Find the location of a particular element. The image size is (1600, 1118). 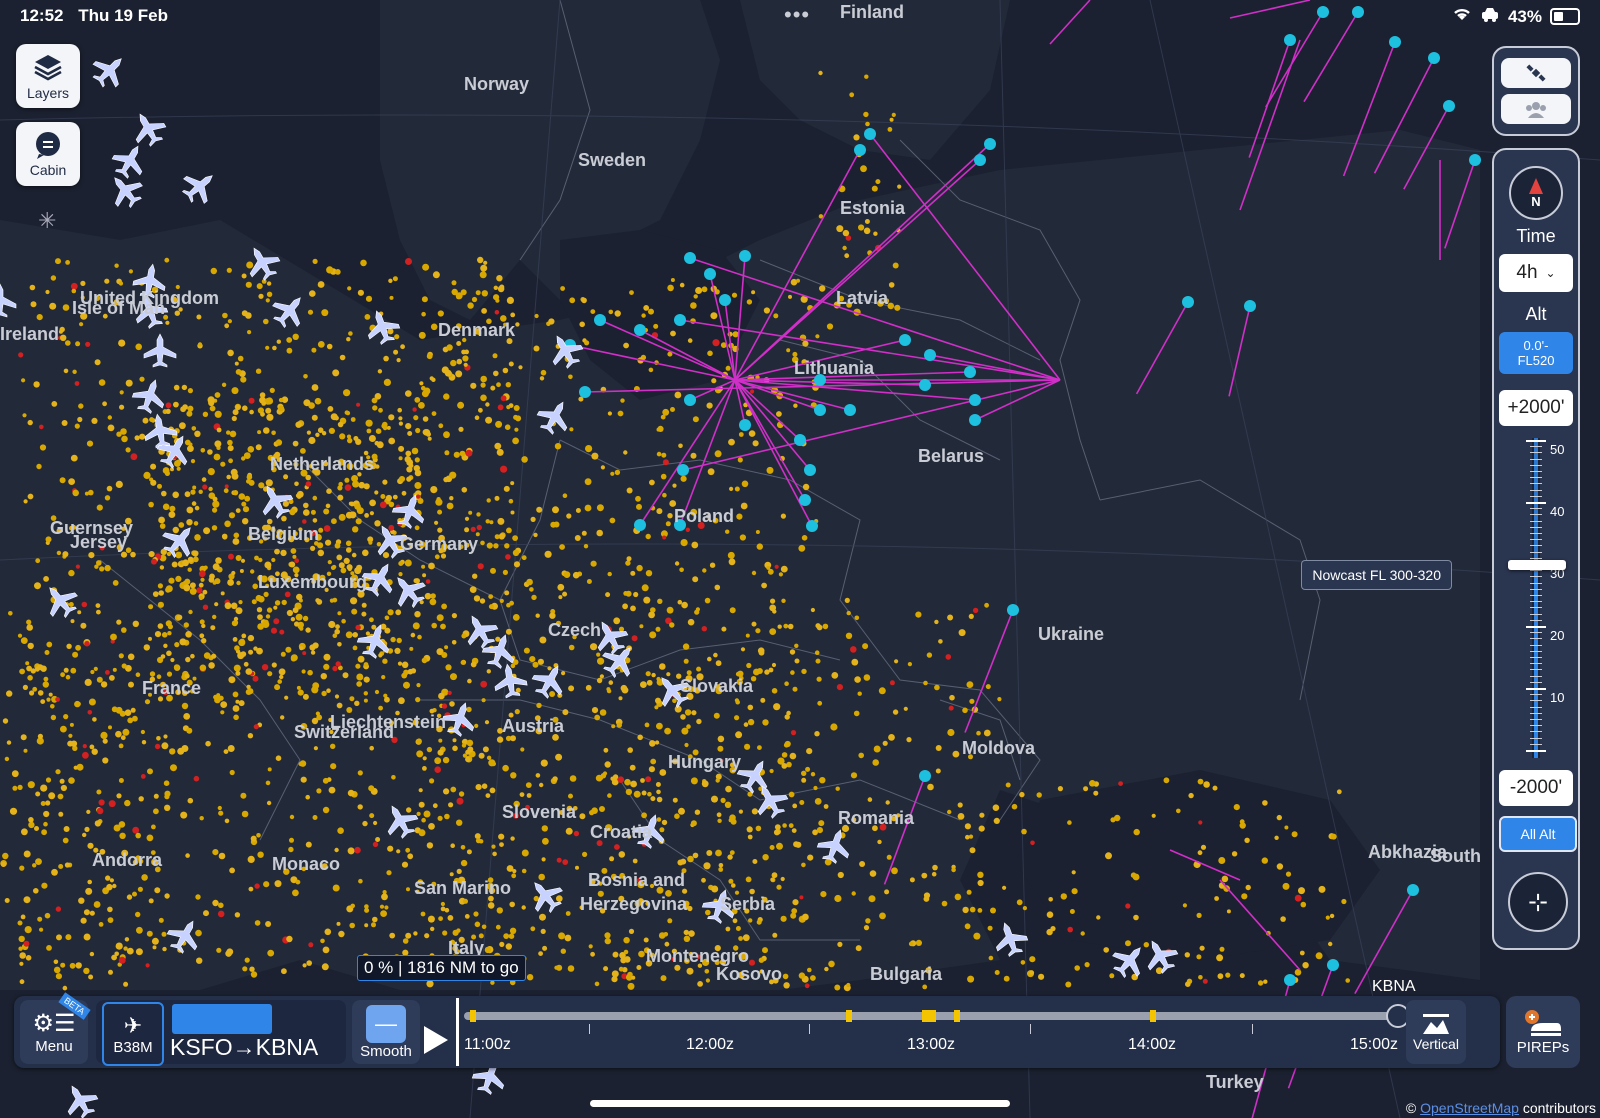

vertical-profile-button: Vertical is located at coordinates (1436, 1032).